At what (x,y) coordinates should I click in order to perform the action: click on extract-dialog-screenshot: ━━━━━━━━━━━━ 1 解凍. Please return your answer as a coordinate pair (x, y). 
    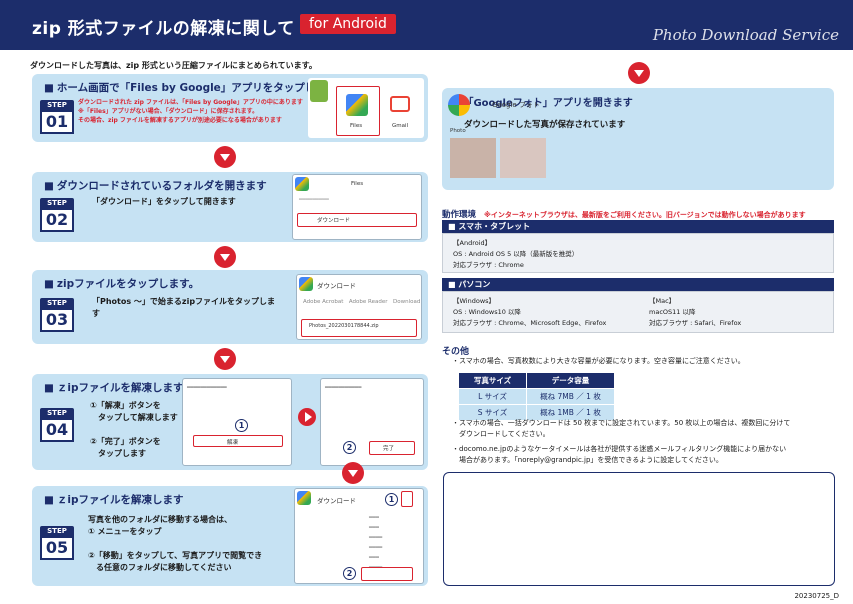
    Looking at the image, I should click on (237, 422).